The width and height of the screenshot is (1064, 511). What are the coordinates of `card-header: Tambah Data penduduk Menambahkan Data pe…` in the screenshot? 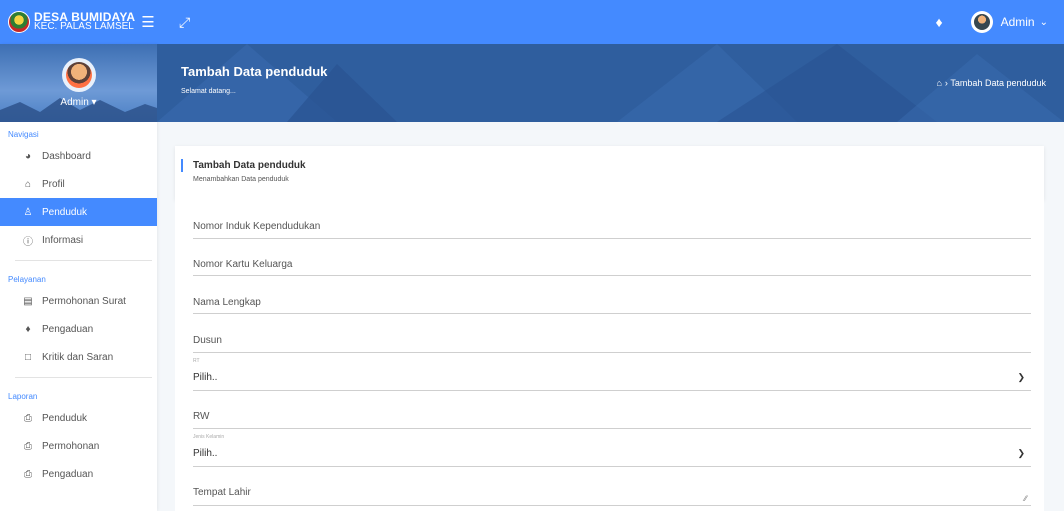 It's located at (609, 173).